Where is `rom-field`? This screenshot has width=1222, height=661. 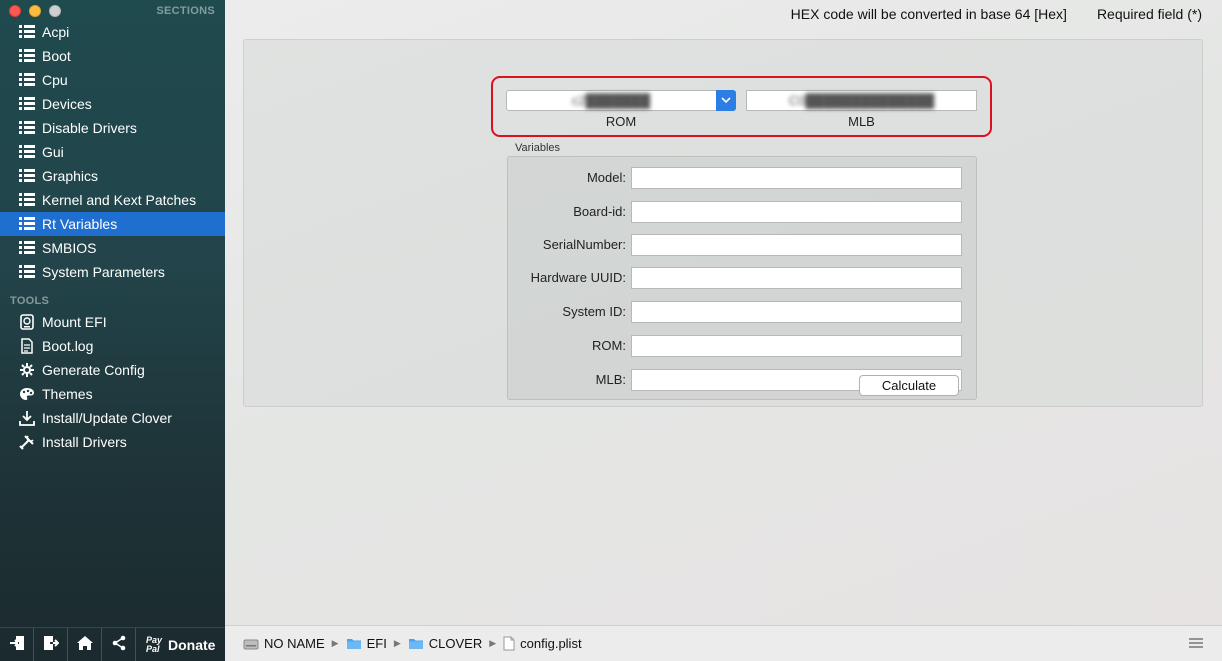
rom-field is located at coordinates (796, 346).